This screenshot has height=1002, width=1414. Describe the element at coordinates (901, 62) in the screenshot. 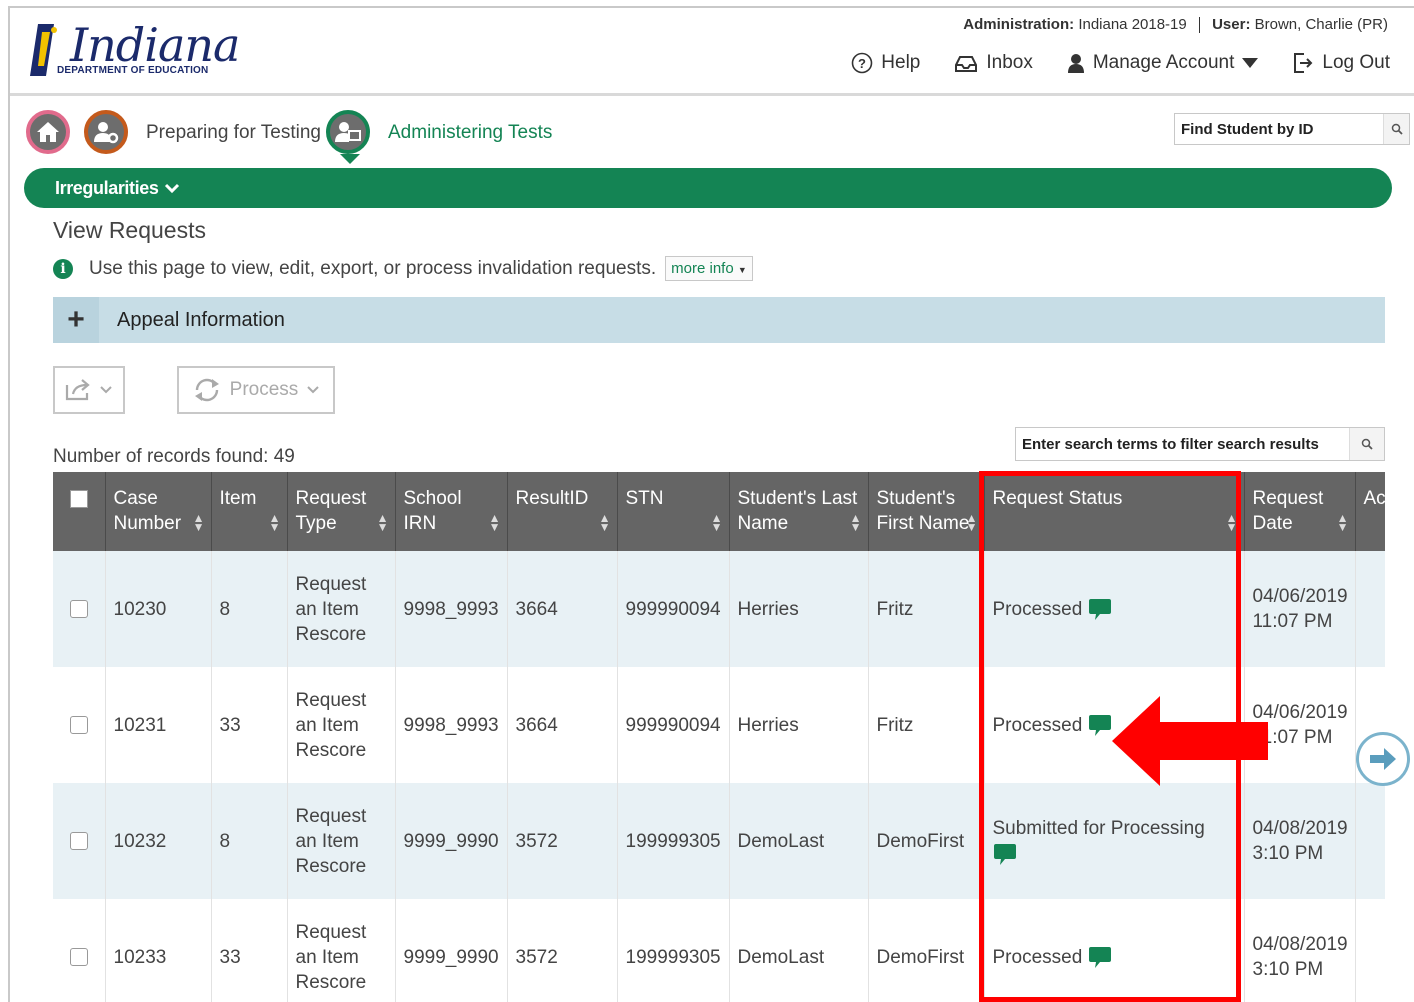

I see `help-label: Help` at that location.